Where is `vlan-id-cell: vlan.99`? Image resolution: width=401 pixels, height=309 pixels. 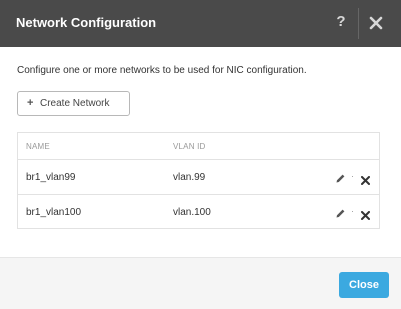 vlan-id-cell: vlan.99 is located at coordinates (189, 177).